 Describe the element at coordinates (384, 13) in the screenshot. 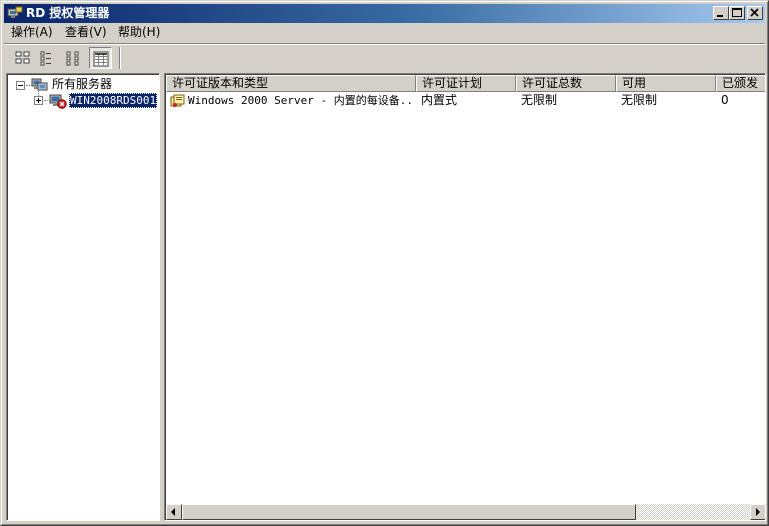

I see `title-bar: RD 授权管理器` at that location.